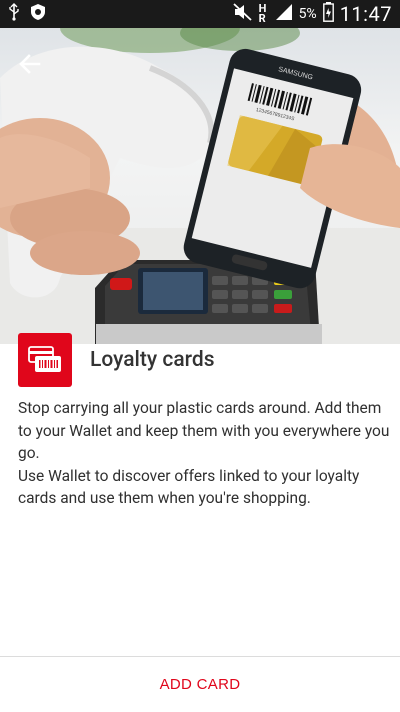  What do you see at coordinates (328, 14) in the screenshot?
I see `battery-icon` at bounding box center [328, 14].